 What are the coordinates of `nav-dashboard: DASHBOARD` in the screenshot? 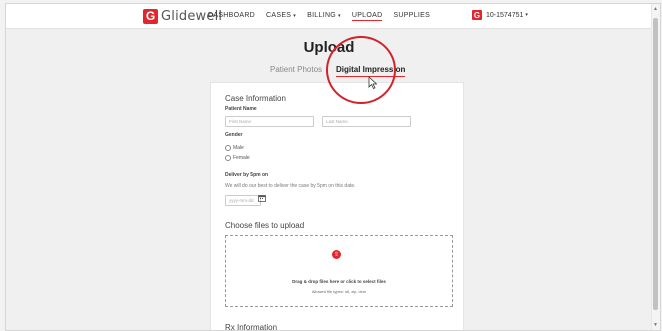 It's located at (231, 16).